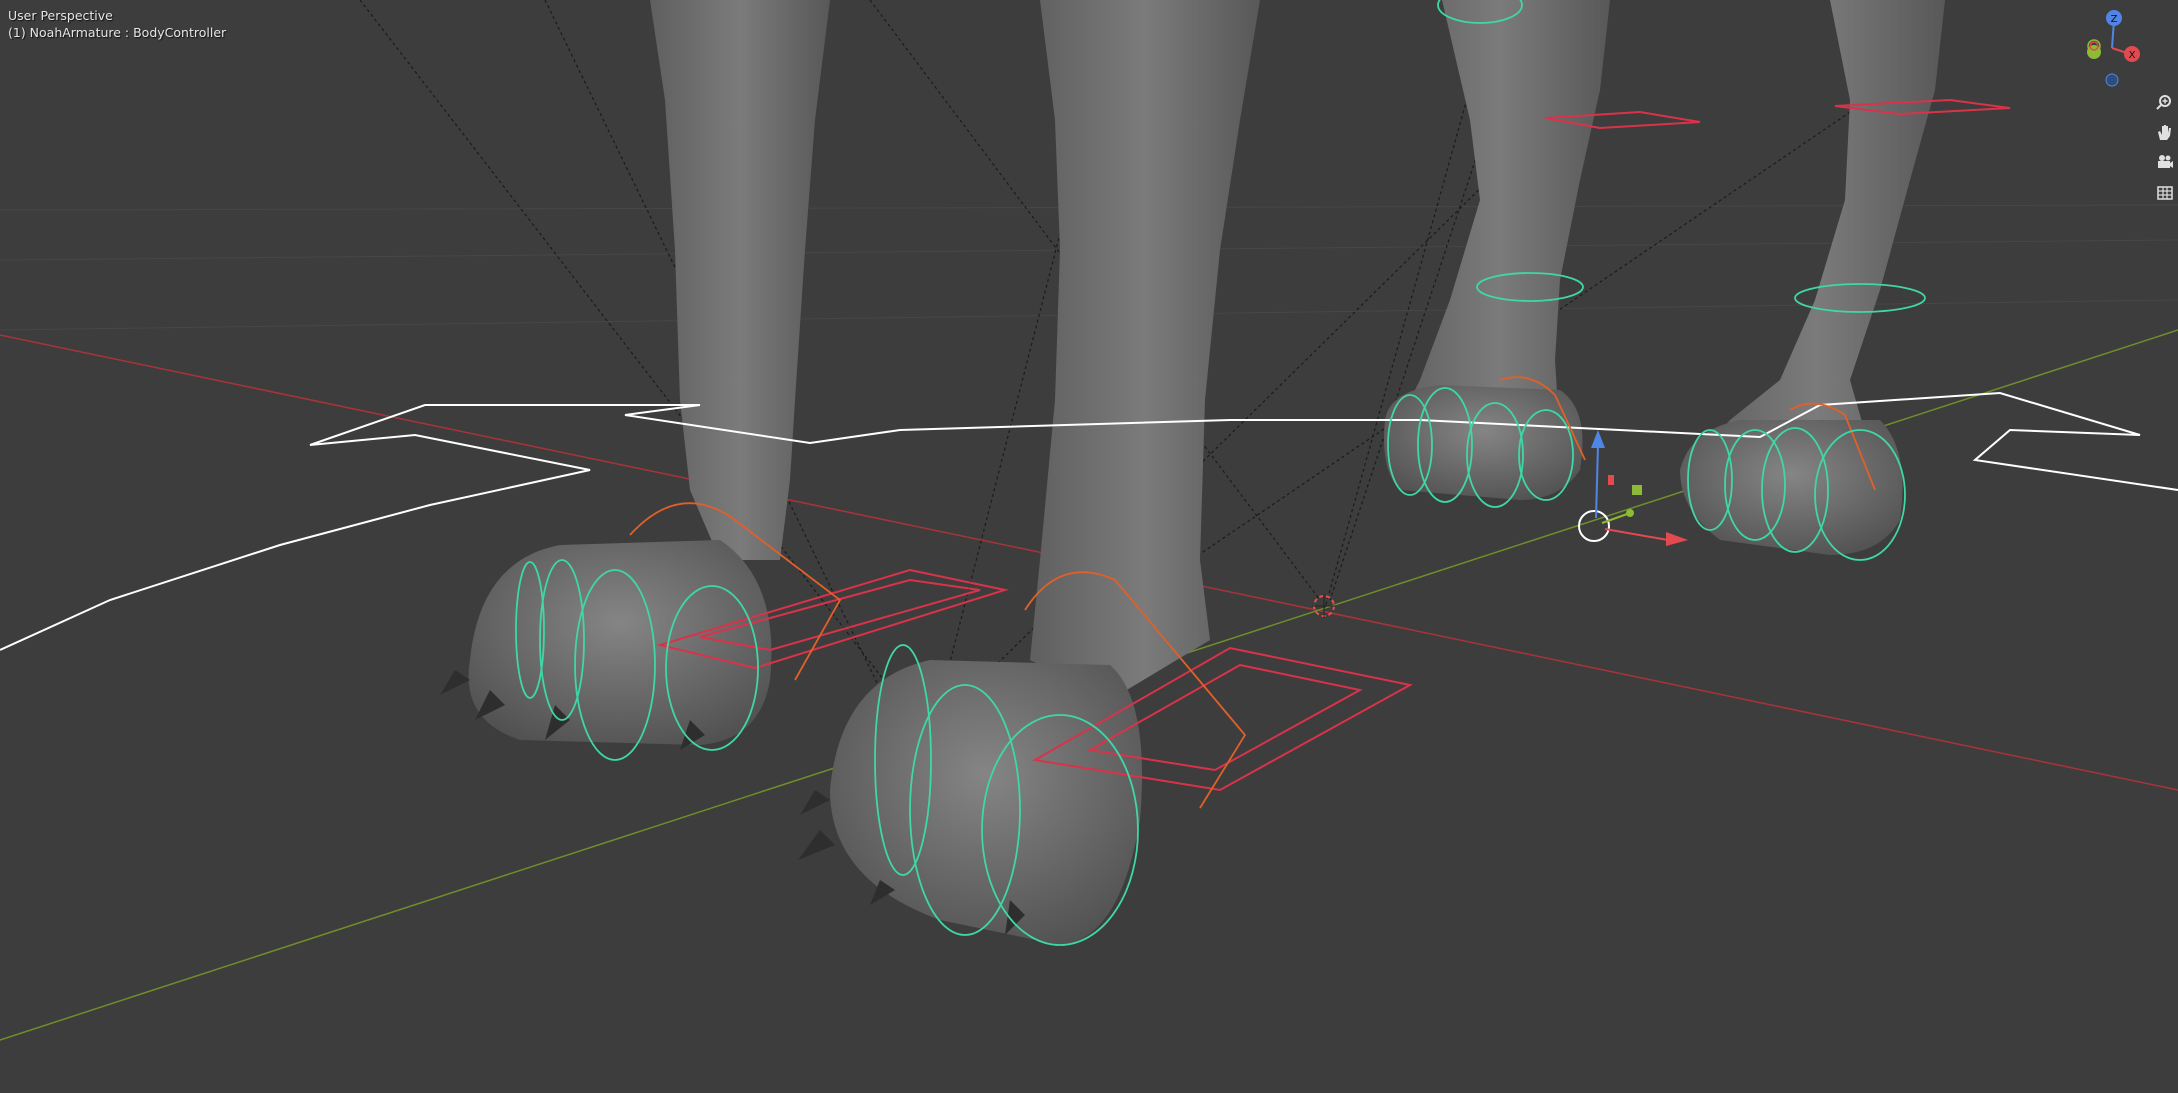  Describe the element at coordinates (1483, 442) in the screenshot. I see `back-left-paw-mesh` at that location.